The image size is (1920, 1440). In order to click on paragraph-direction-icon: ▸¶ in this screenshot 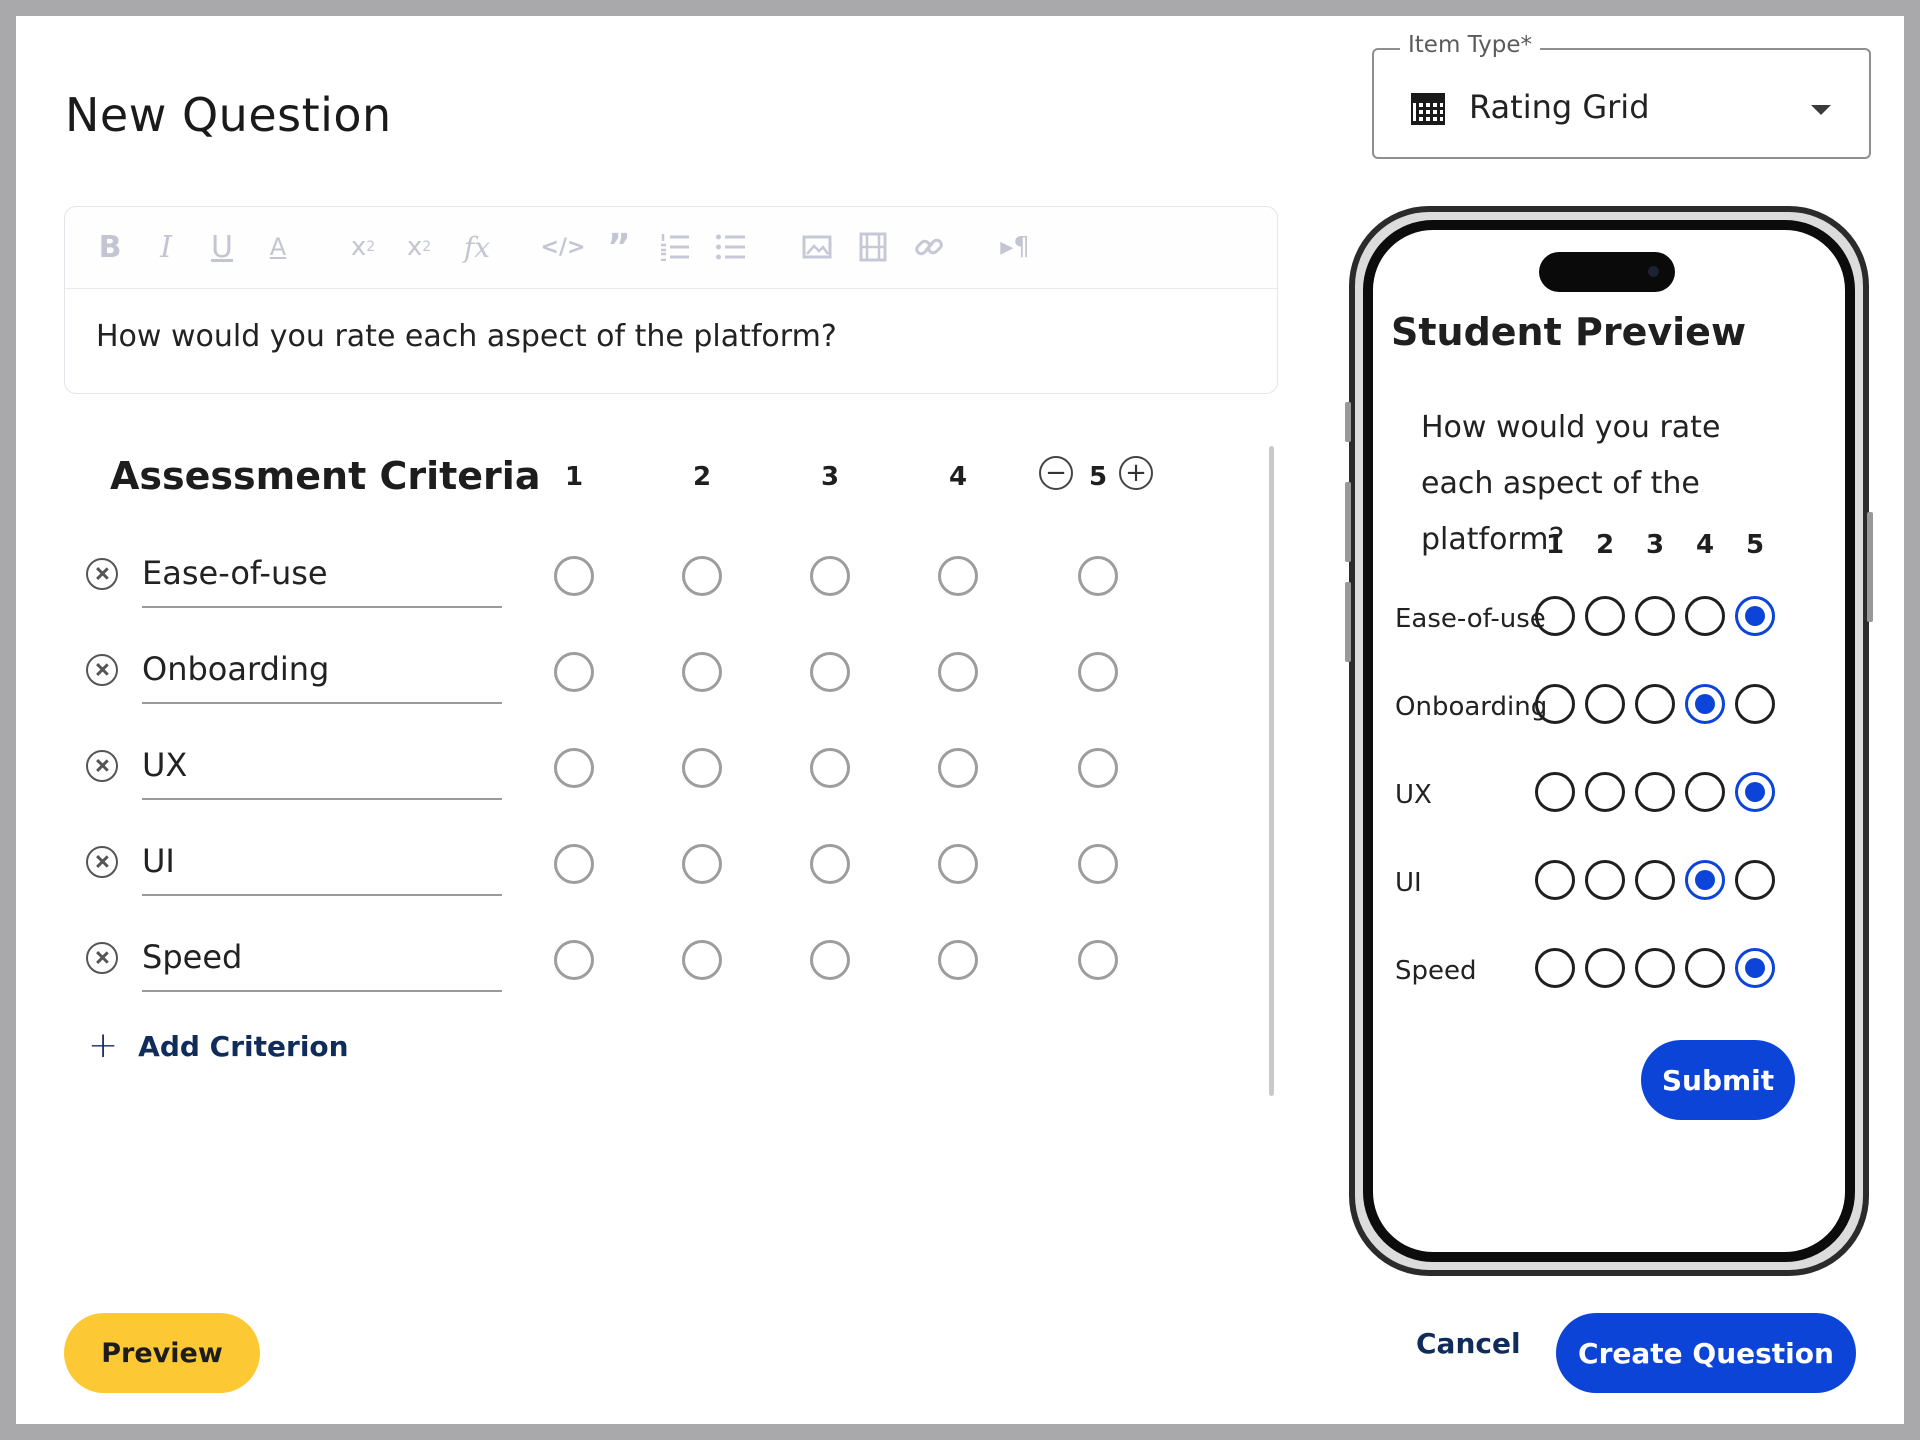, I will do `click(1015, 247)`.